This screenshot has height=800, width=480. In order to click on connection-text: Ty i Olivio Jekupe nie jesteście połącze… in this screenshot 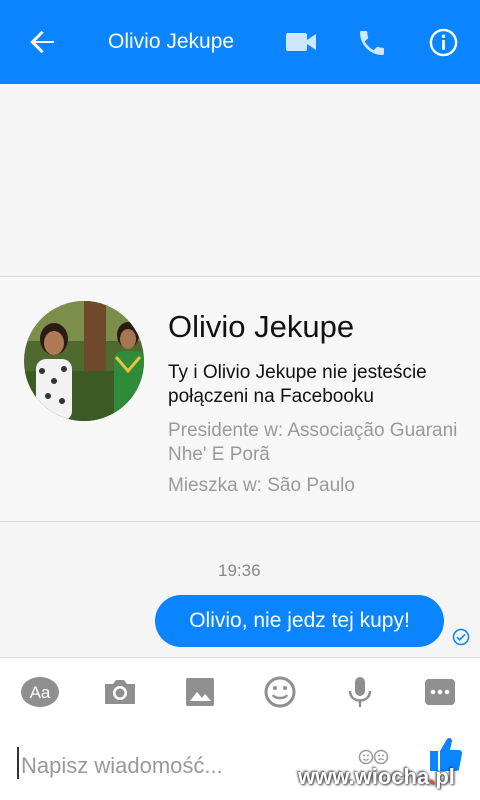, I will do `click(297, 384)`.